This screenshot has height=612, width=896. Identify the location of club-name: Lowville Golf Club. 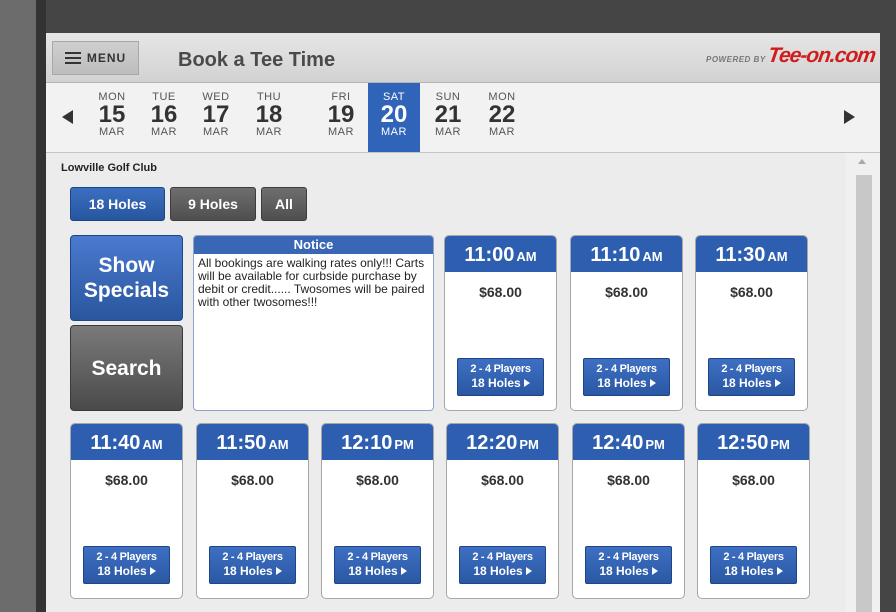
(109, 168).